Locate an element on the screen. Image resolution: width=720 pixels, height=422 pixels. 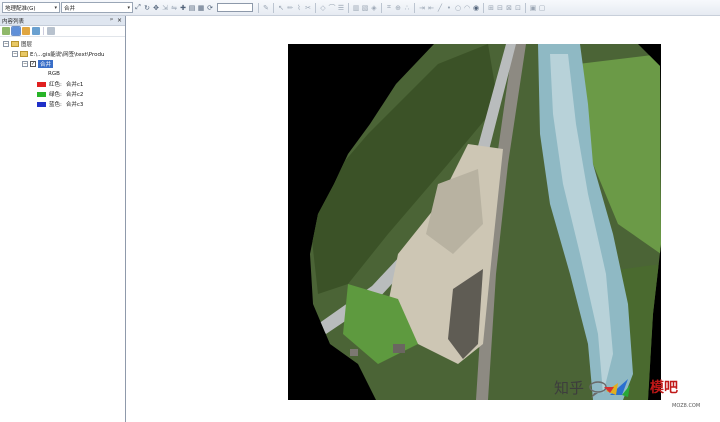
layer-visibility-checkbox: ✓ is located at coordinates (33, 64).